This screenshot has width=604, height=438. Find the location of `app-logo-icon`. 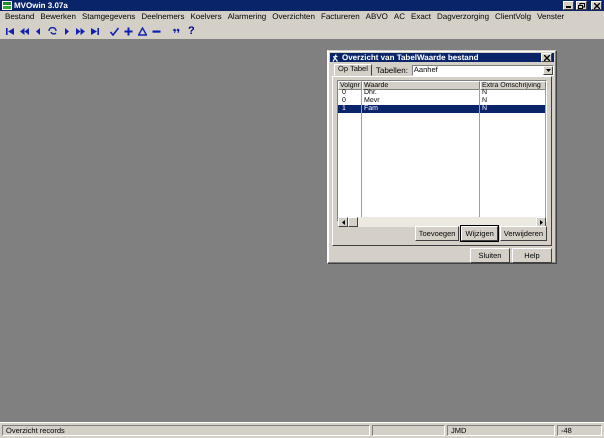

app-logo-icon is located at coordinates (7, 5).